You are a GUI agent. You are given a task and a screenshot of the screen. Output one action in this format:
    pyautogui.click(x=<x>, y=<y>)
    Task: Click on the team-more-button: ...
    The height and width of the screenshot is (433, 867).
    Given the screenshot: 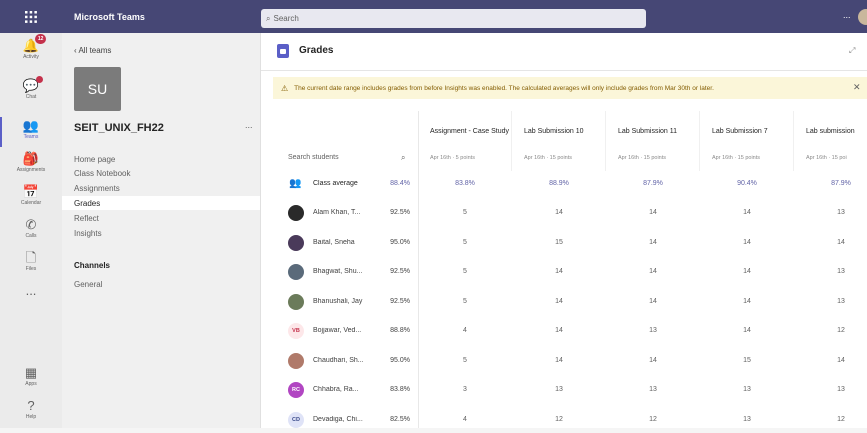 What is the action you would take?
    pyautogui.click(x=249, y=125)
    